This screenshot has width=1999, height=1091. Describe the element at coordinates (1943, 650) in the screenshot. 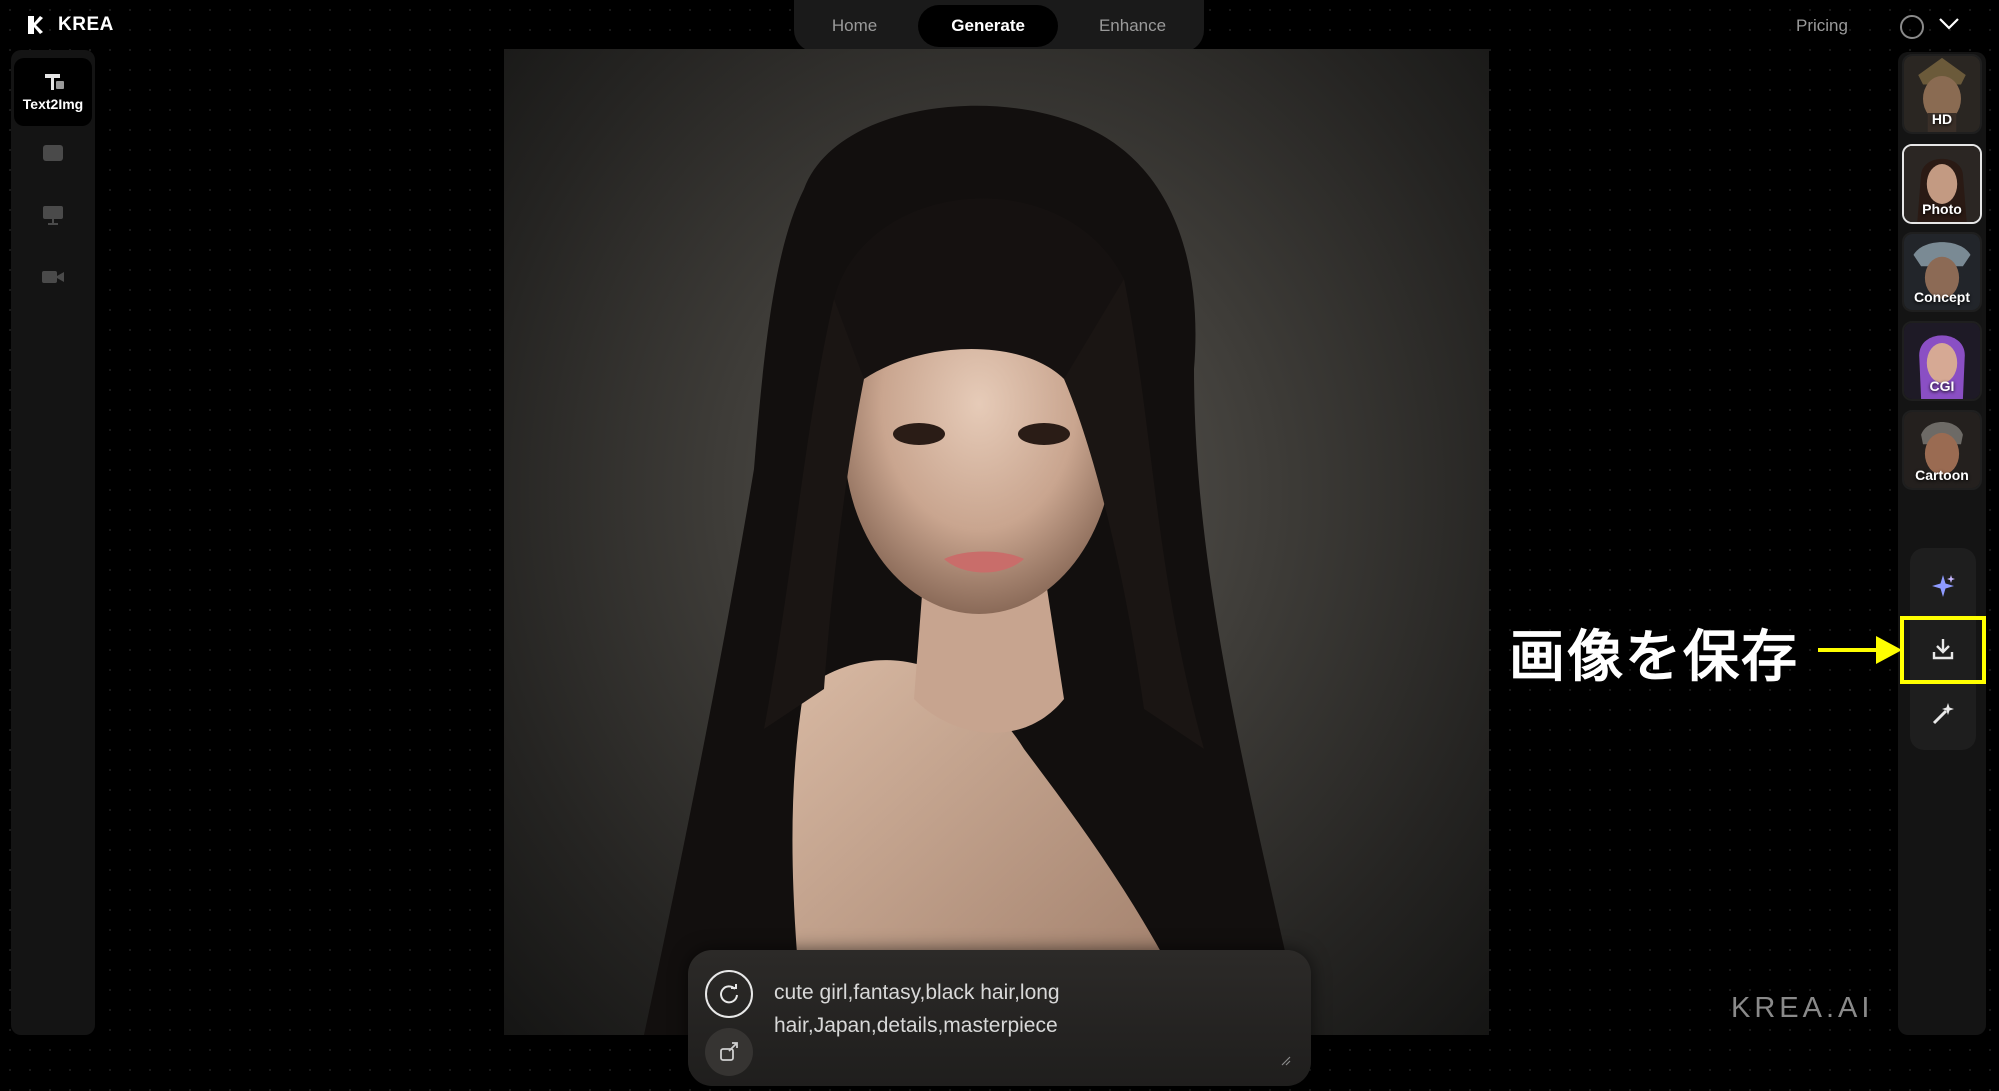

I see `download-highlight-box` at that location.